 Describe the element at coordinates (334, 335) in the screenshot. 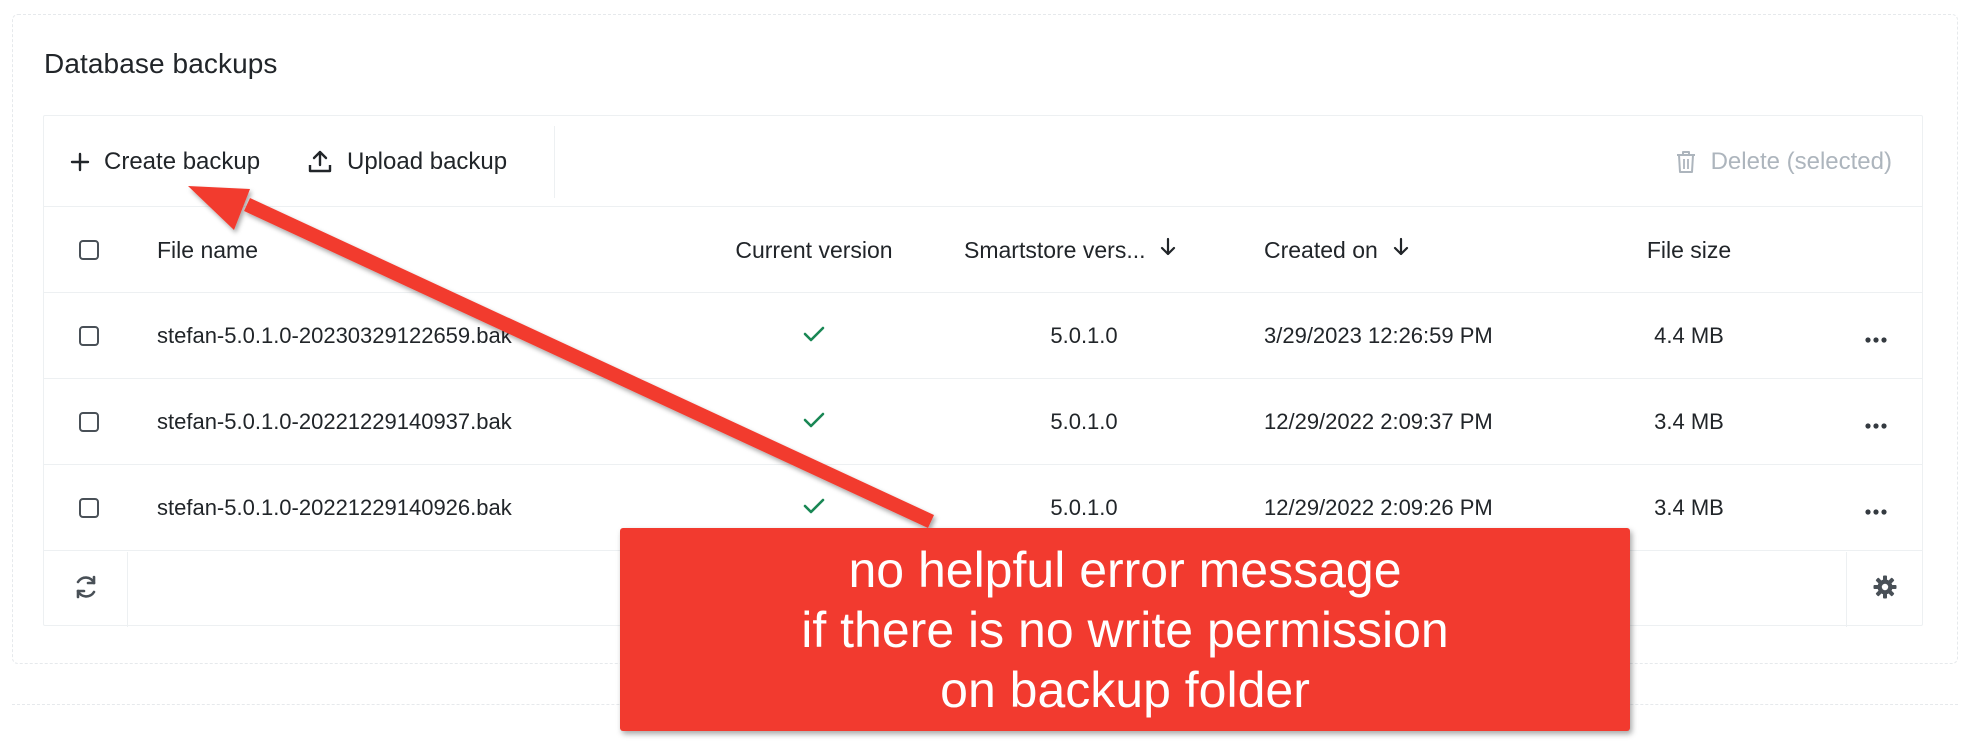

I see `file-name-cell: stefan-5.0.1.0-20230329122659.bak` at that location.